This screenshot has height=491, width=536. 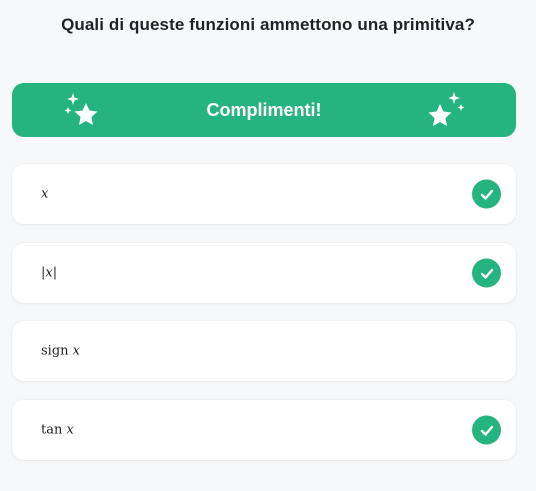 I want to click on answer-option-x: x, so click(x=264, y=194).